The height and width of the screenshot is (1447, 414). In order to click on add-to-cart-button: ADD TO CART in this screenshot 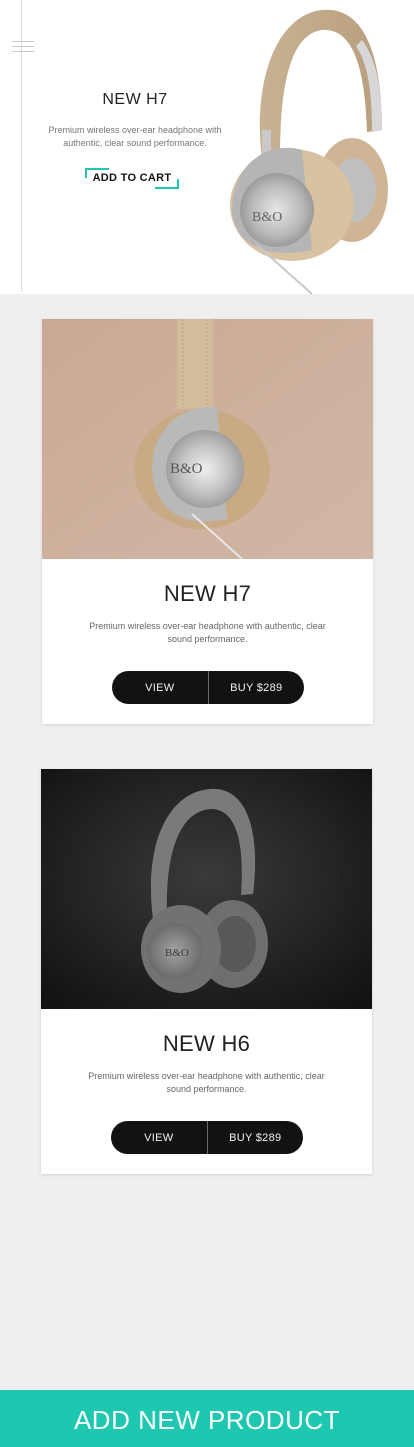, I will do `click(132, 178)`.